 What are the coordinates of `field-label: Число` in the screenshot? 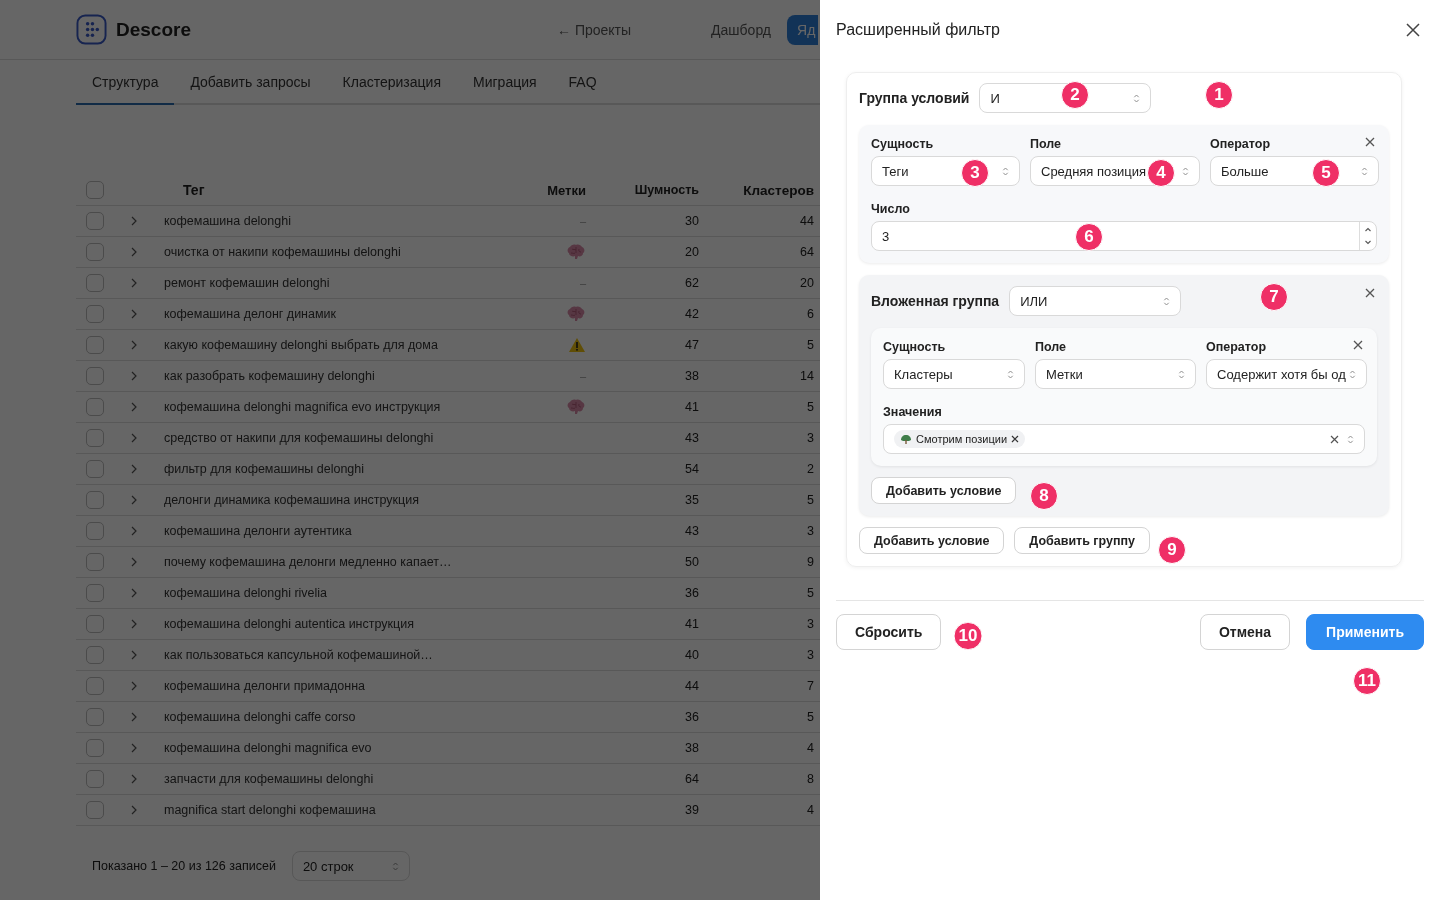 It's located at (890, 209).